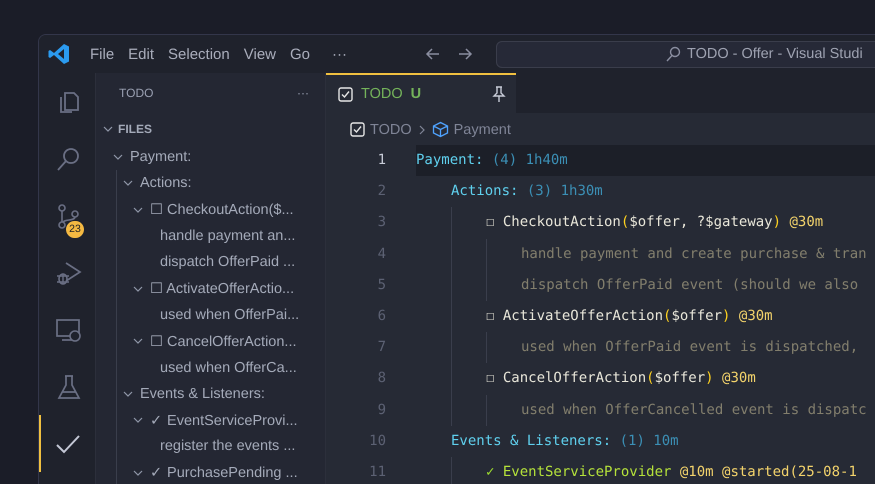  Describe the element at coordinates (492, 160) in the screenshot. I see `code-line: Payment: (4) 1h40m` at that location.